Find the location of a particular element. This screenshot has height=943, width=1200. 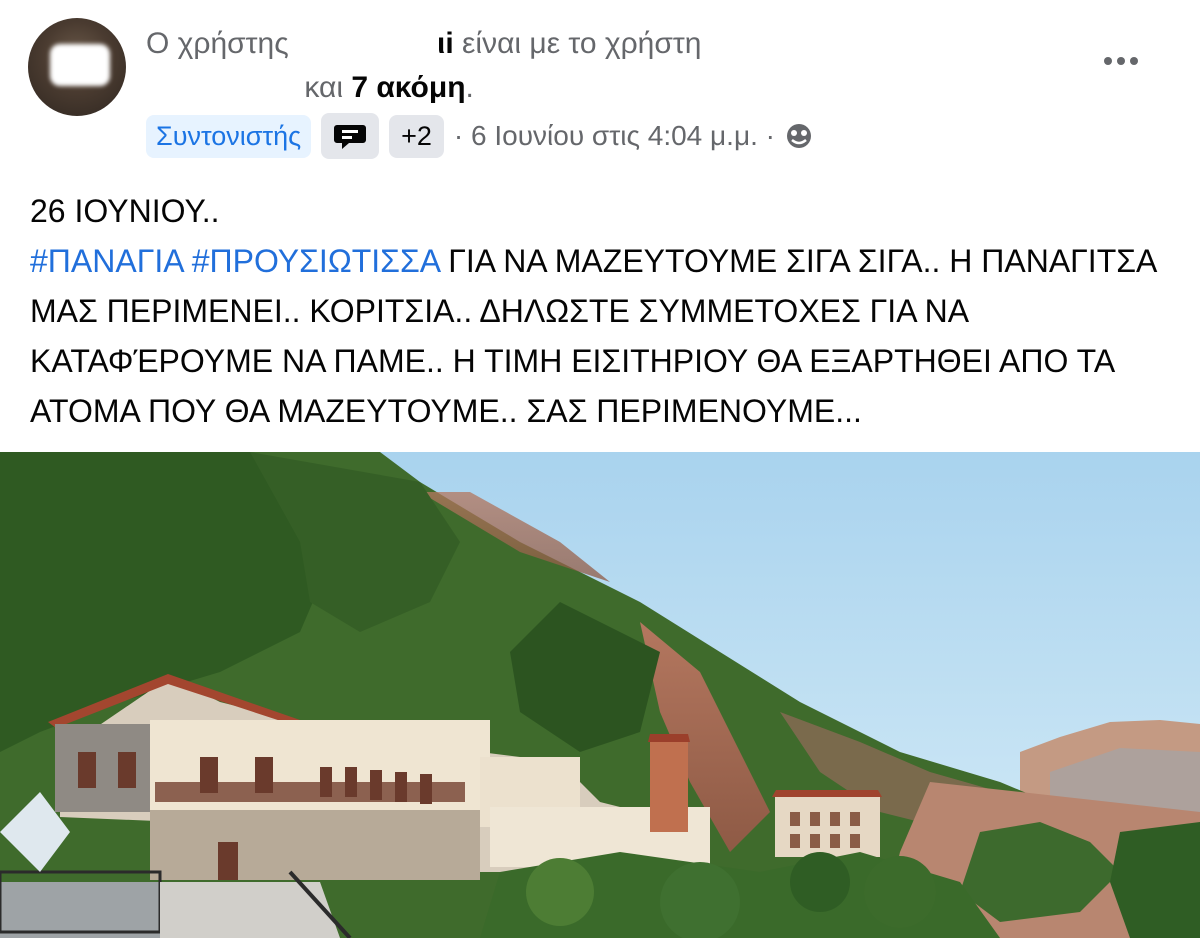

author-prefix: Ο χρήστης is located at coordinates (217, 43).